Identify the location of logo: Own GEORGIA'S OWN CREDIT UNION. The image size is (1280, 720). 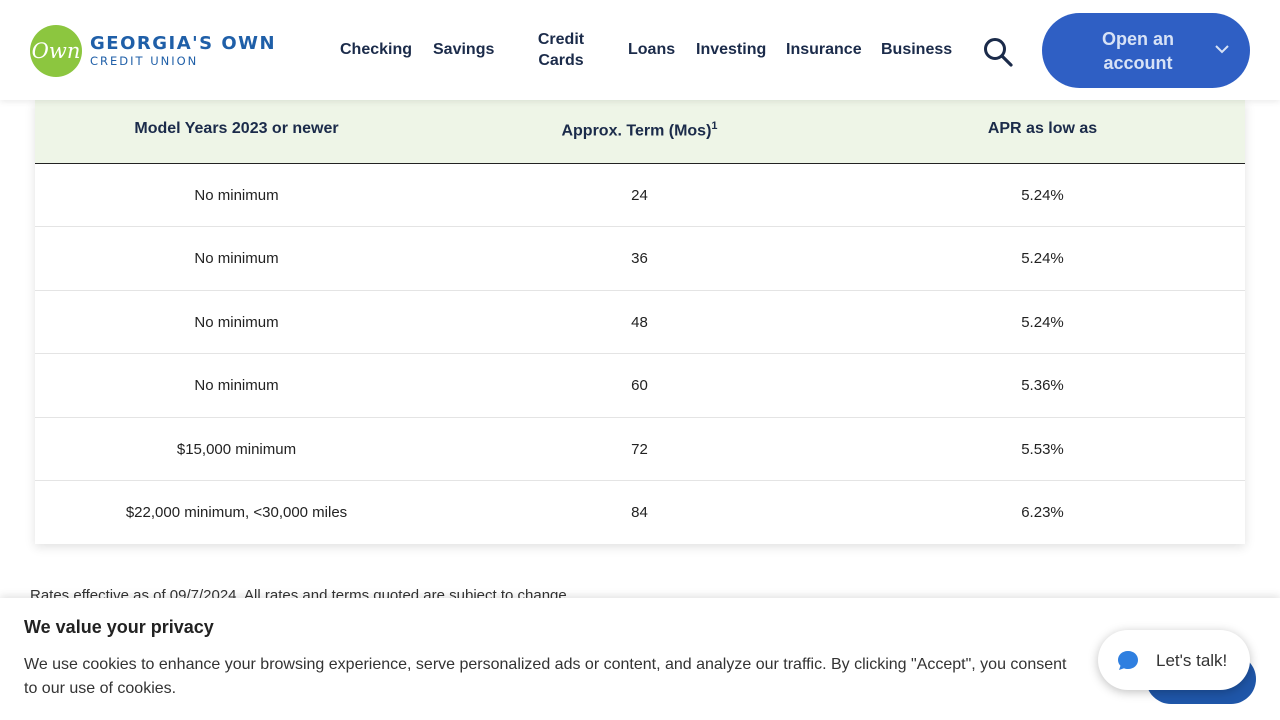
(153, 51).